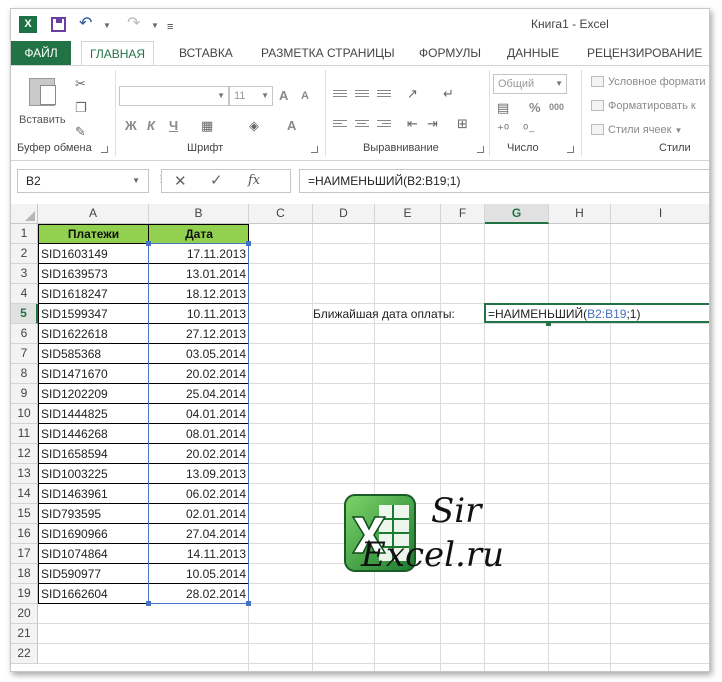 The width and height of the screenshot is (722, 682). I want to click on row-header-3: 3, so click(24, 274).